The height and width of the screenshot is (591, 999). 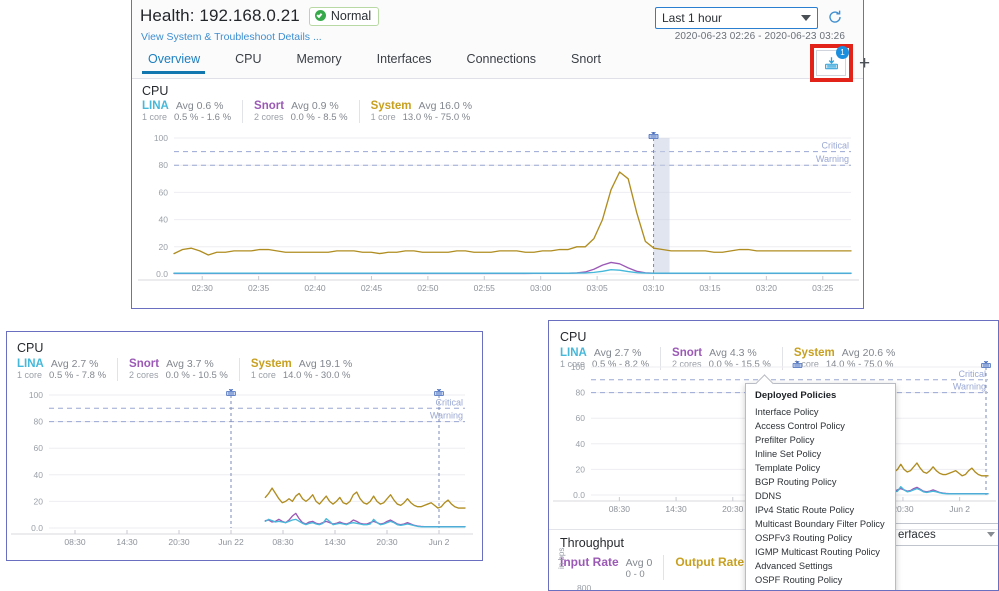 I want to click on legend-item-snort: Snort Avg 0.9 % 2 cores 0.0 % - 8.5 %, so click(x=307, y=111).